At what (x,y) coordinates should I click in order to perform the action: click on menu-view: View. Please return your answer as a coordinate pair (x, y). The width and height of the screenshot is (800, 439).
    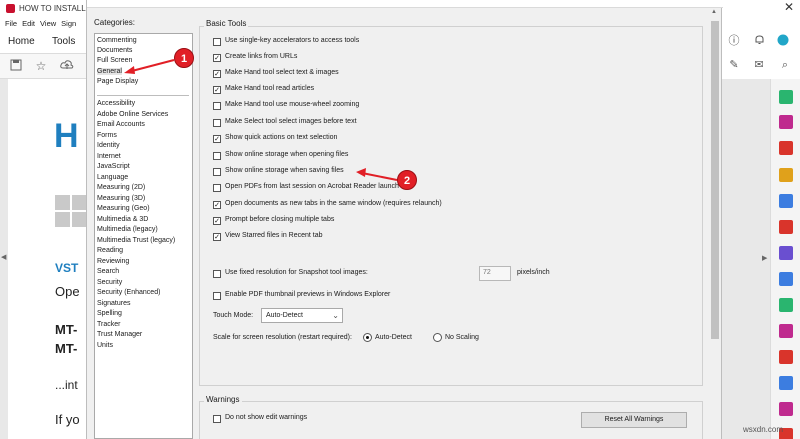
    Looking at the image, I should click on (48, 23).